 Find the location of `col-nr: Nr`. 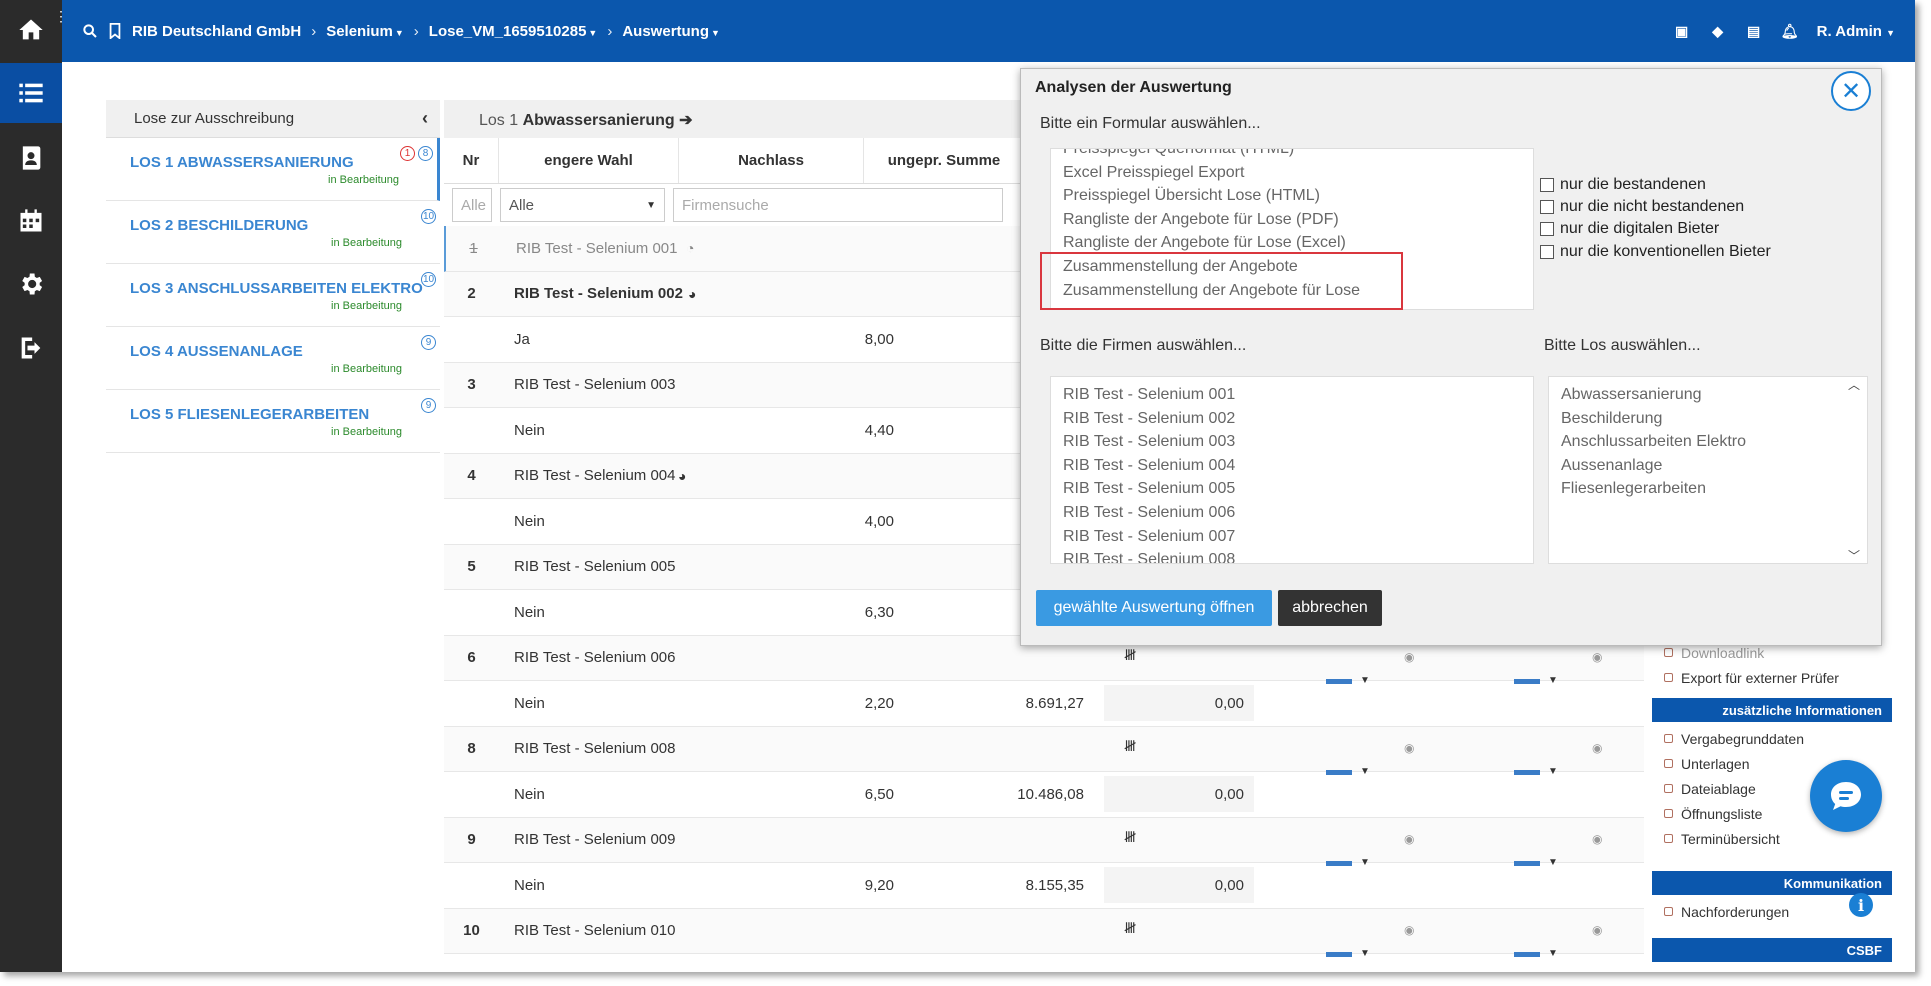

col-nr: Nr is located at coordinates (471, 160).